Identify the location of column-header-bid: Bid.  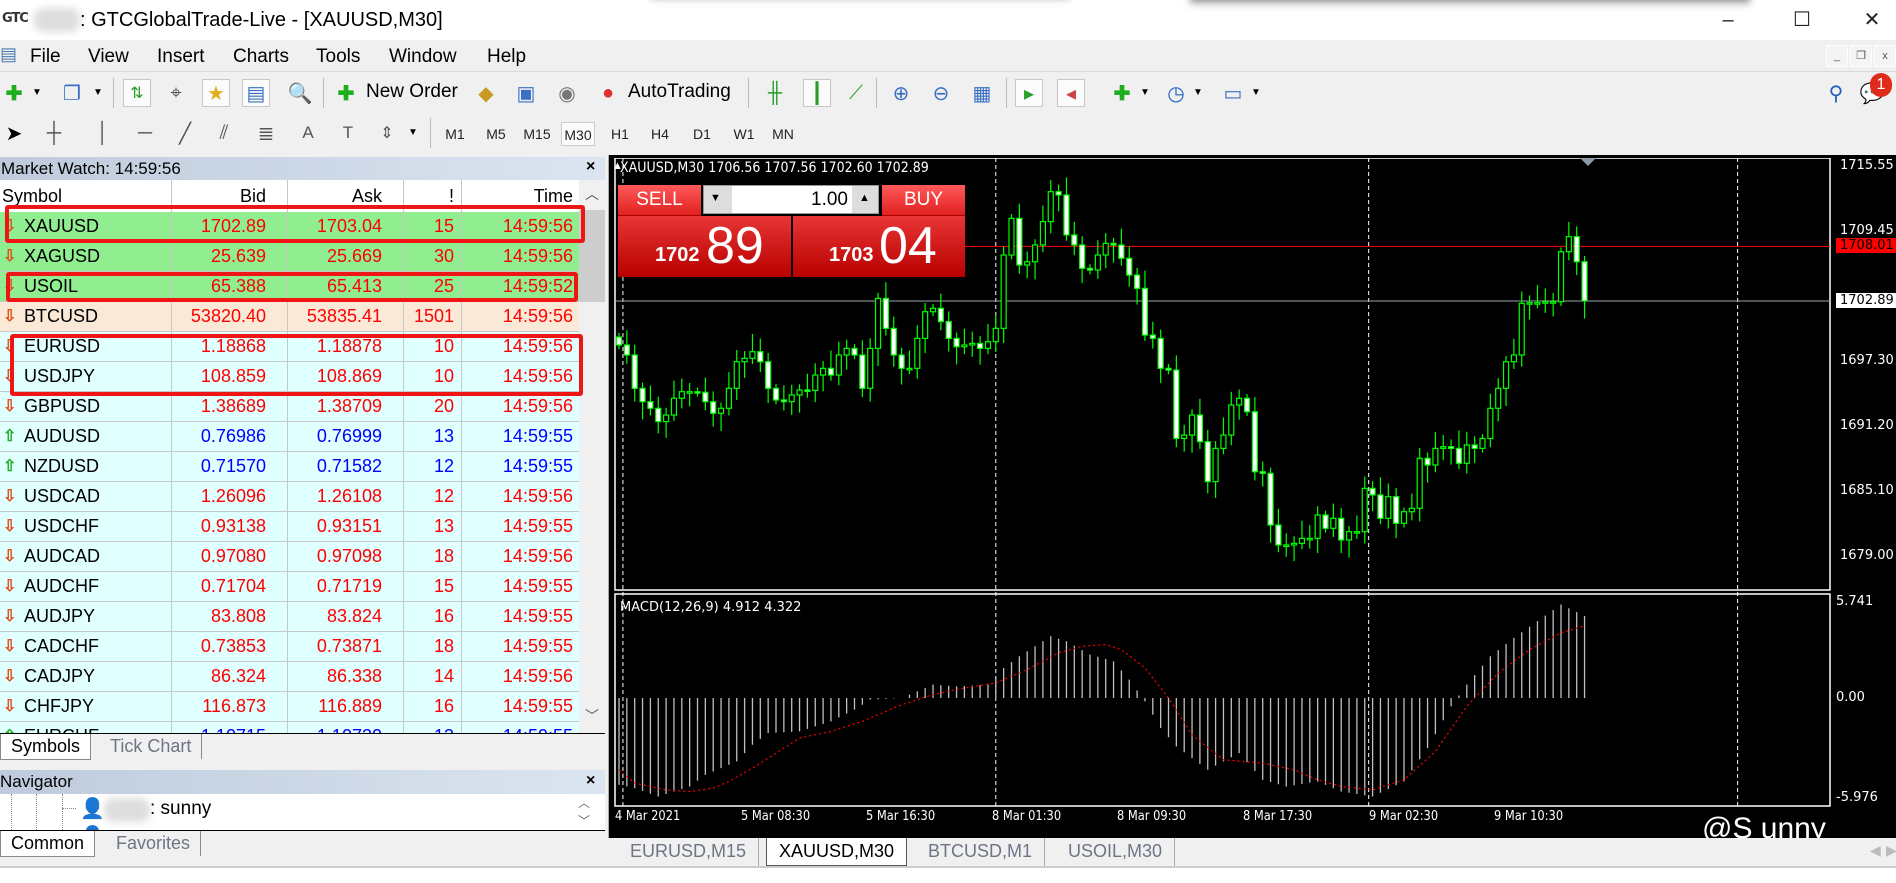
(253, 196).